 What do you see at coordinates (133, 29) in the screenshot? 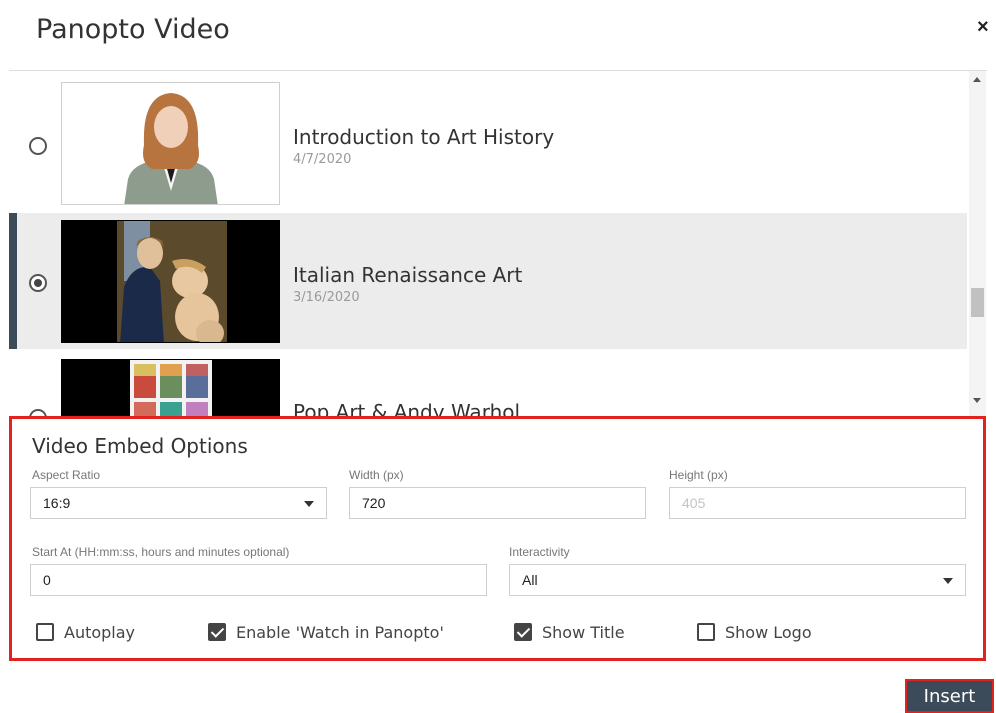
I see `dialog-title: Panopto Video` at bounding box center [133, 29].